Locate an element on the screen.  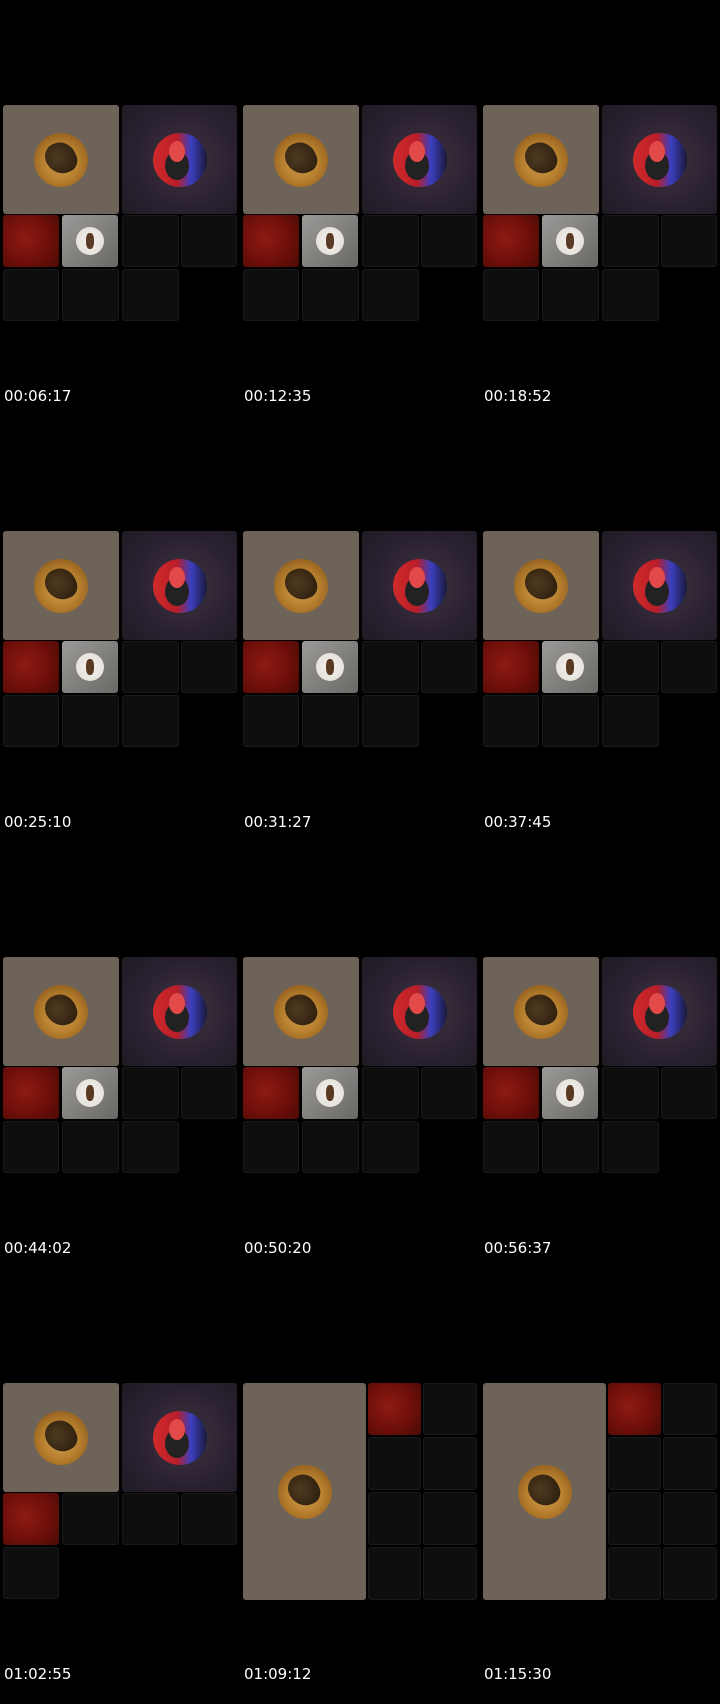
frame-thumbnail: 01:09:12 is located at coordinates (360, 1491).